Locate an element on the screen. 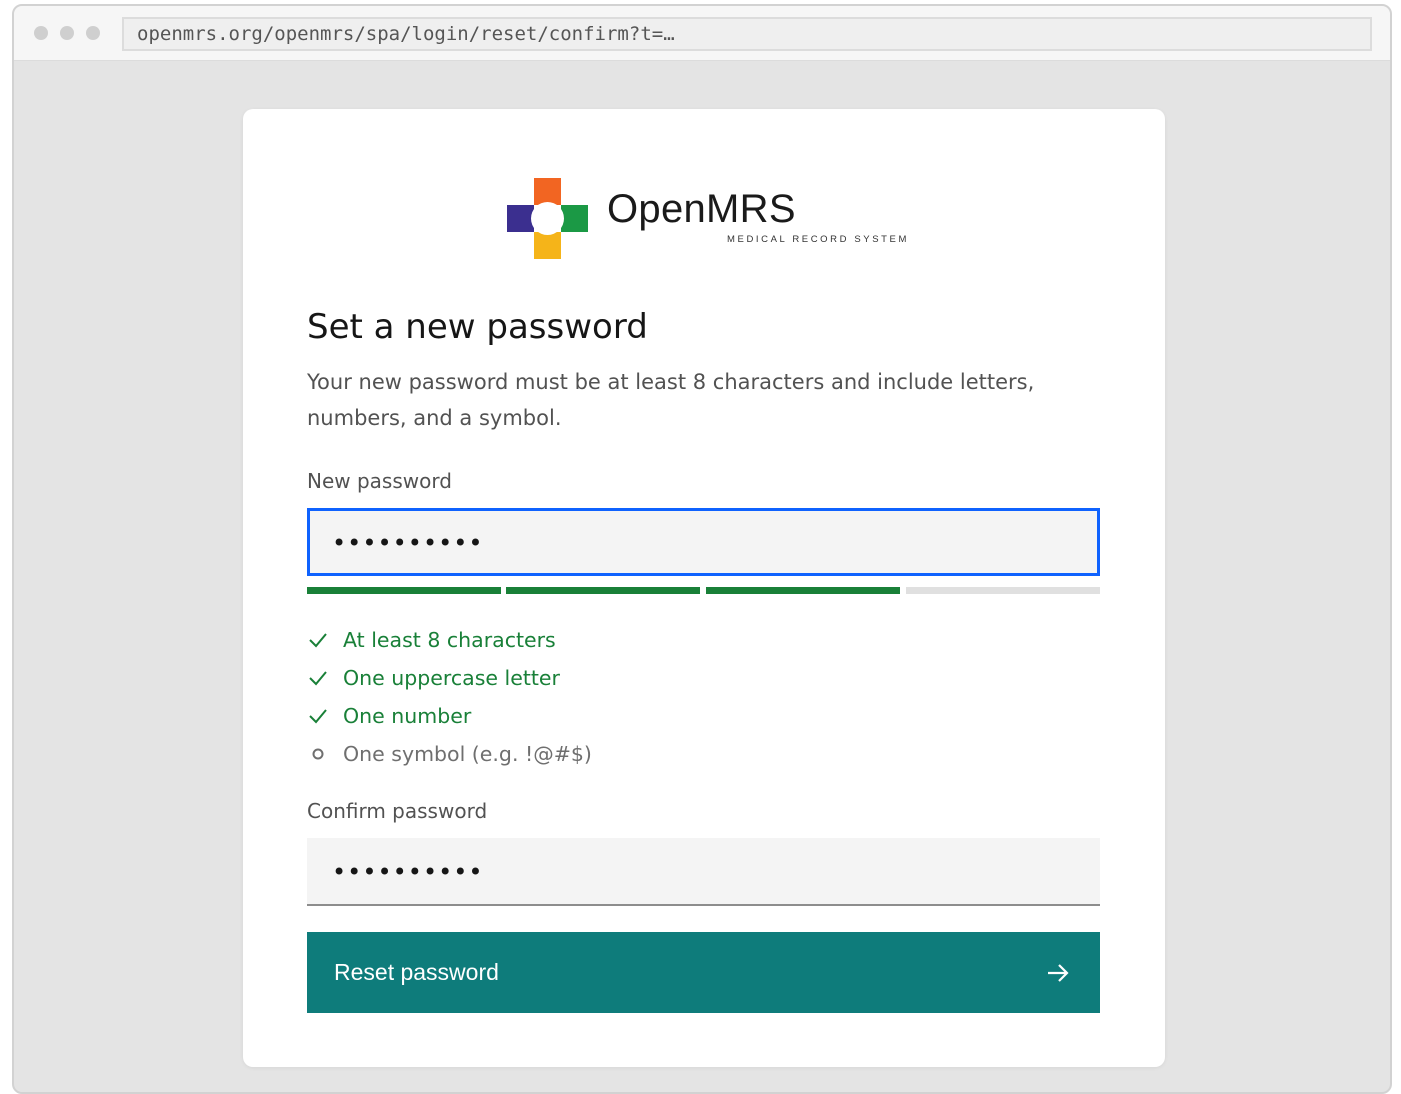 The width and height of the screenshot is (1401, 1094). reset-password-button-label: Reset password is located at coordinates (416, 972).